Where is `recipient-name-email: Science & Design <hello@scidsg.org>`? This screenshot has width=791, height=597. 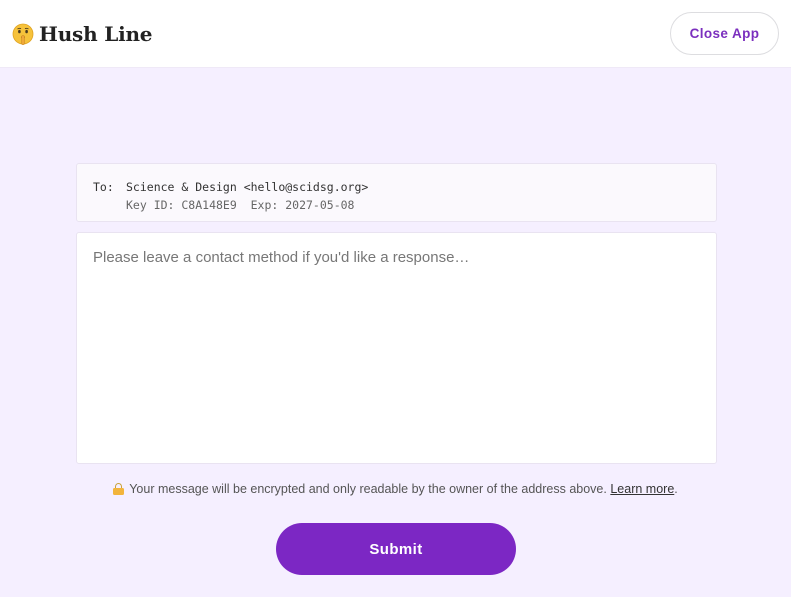
recipient-name-email: Science & Design <hello@scidsg.org> is located at coordinates (247, 187).